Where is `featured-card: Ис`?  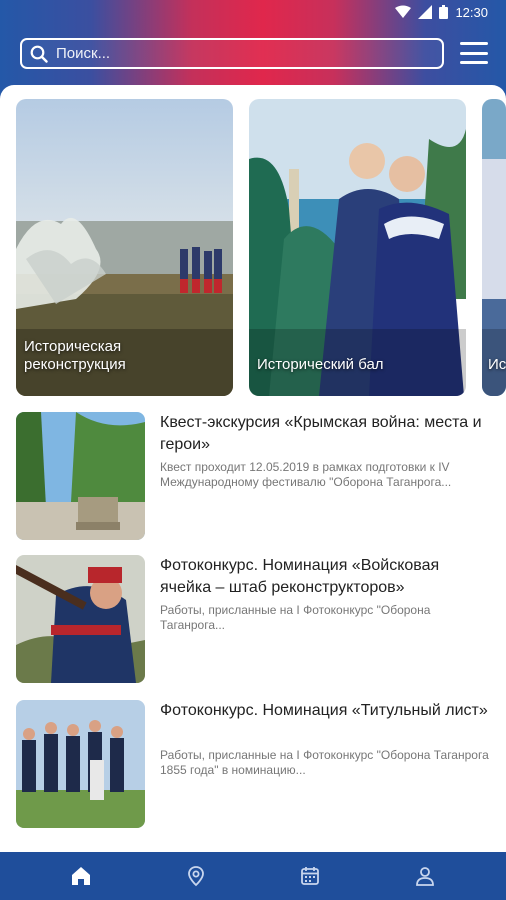 featured-card: Ис is located at coordinates (494, 247).